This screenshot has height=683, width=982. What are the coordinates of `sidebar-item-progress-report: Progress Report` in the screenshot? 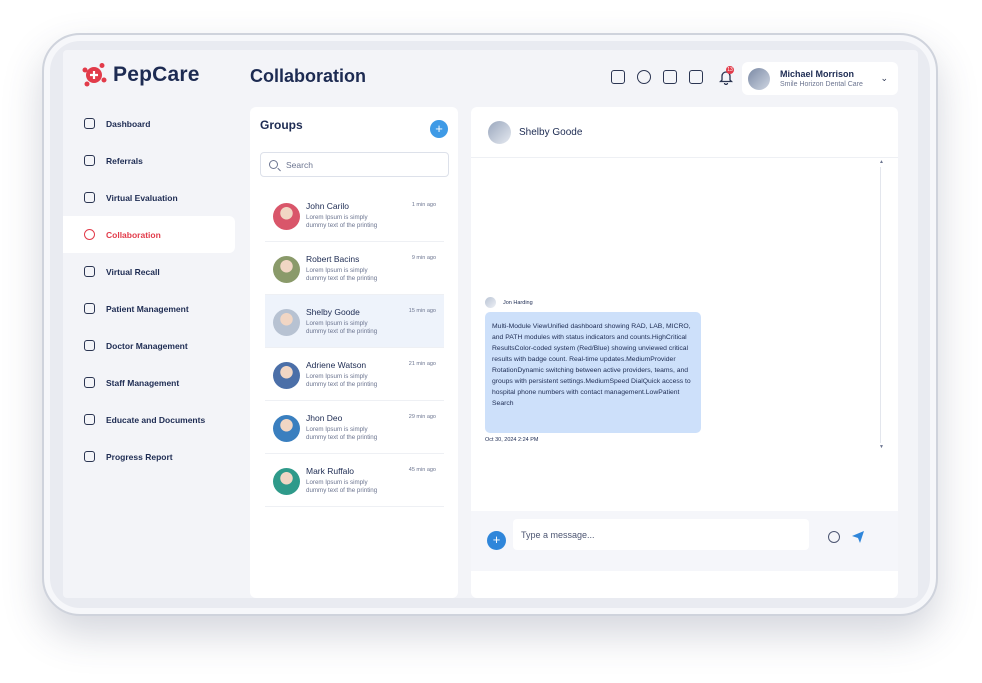 It's located at (149, 456).